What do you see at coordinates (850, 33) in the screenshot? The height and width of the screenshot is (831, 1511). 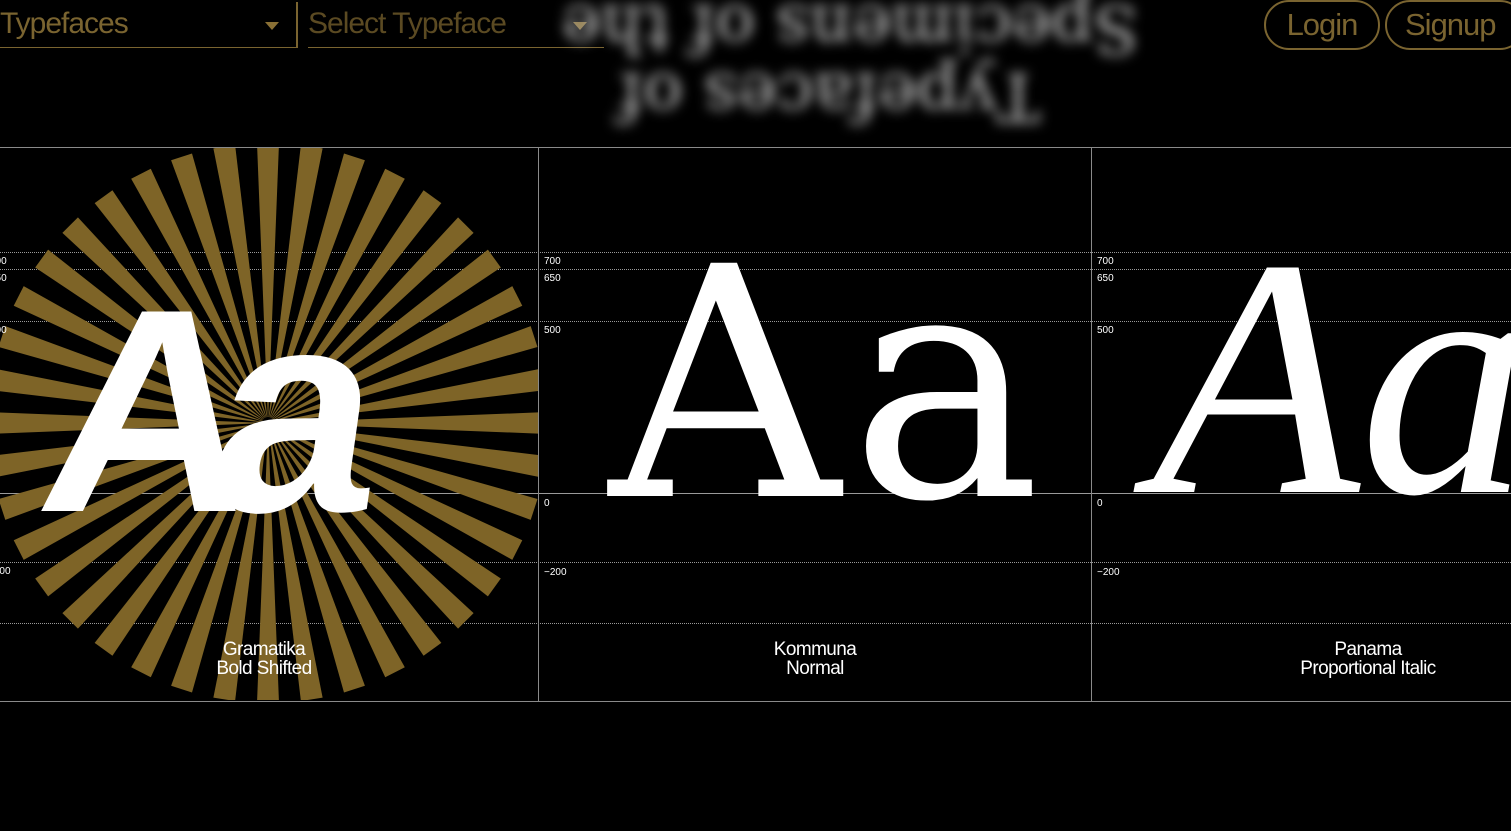 I see `background-heading-line-1: Specimens of the` at bounding box center [850, 33].